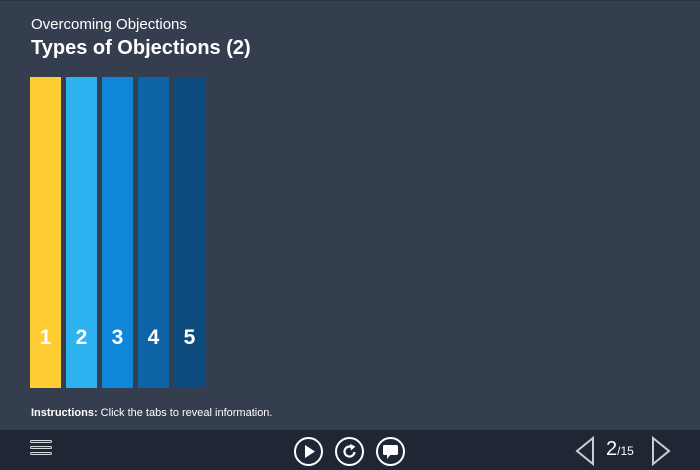  I want to click on speech-bubble-icon, so click(390, 452).